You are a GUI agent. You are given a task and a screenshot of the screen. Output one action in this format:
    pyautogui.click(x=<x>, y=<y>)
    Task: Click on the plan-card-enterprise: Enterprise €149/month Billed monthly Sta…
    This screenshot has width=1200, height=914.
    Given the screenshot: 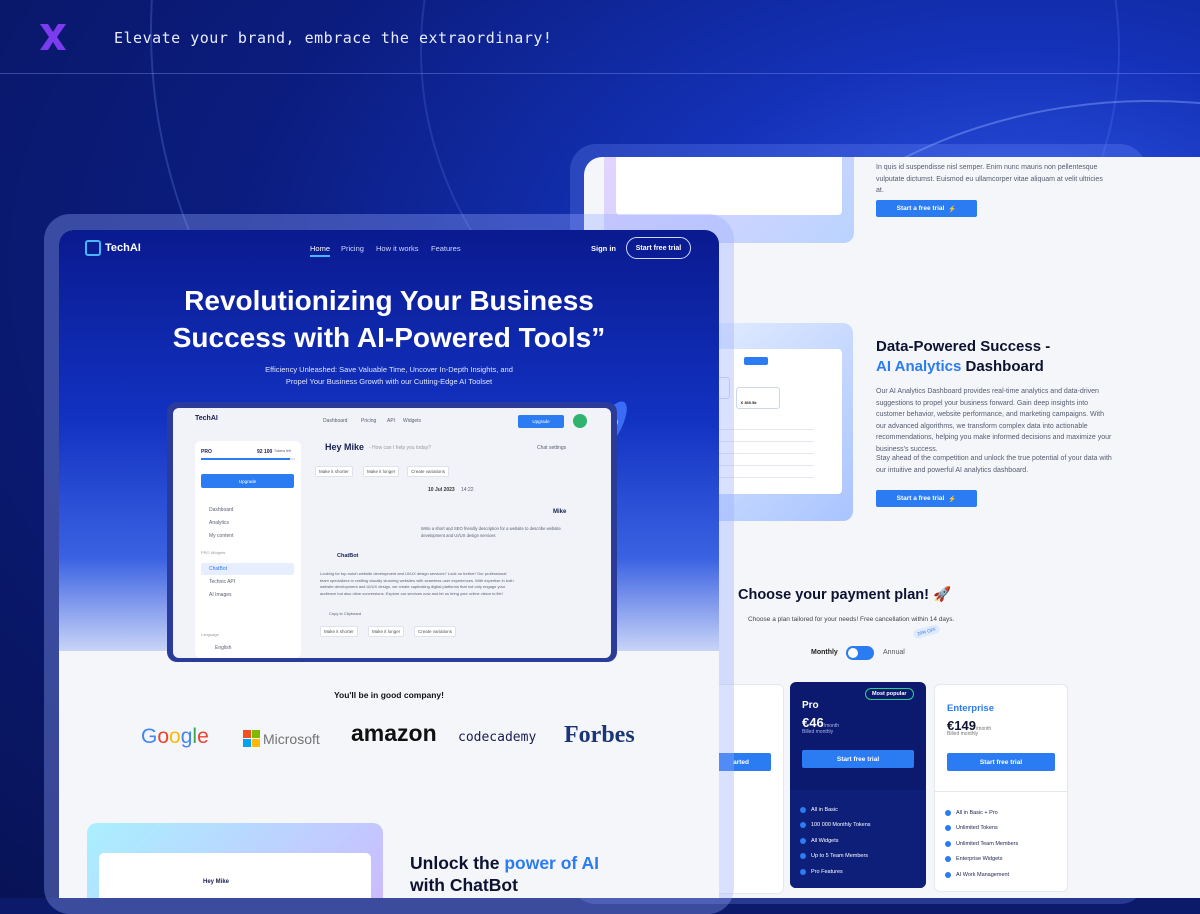 What is the action you would take?
    pyautogui.click(x=1001, y=788)
    